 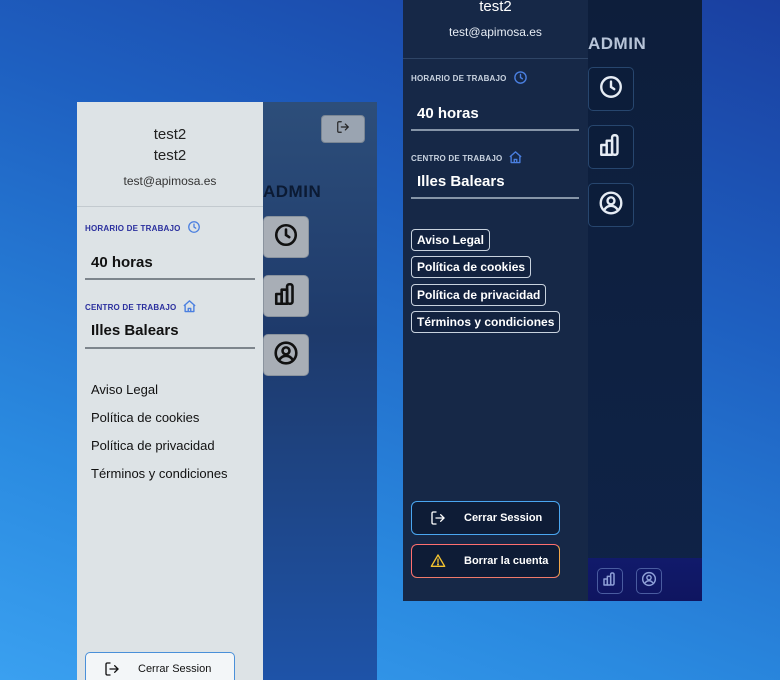 I want to click on delete-account-button: Borrar la cuenta, so click(x=485, y=561).